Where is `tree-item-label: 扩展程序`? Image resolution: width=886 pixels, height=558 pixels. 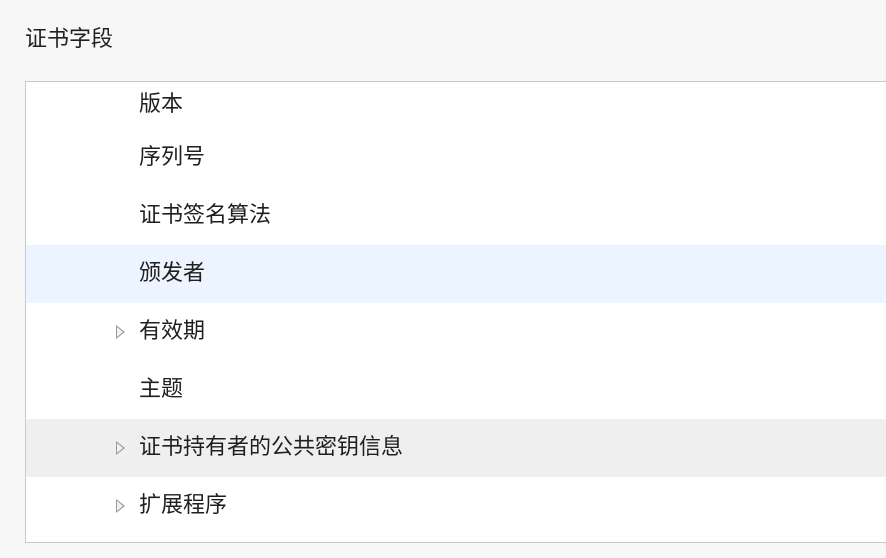
tree-item-label: 扩展程序 is located at coordinates (183, 505).